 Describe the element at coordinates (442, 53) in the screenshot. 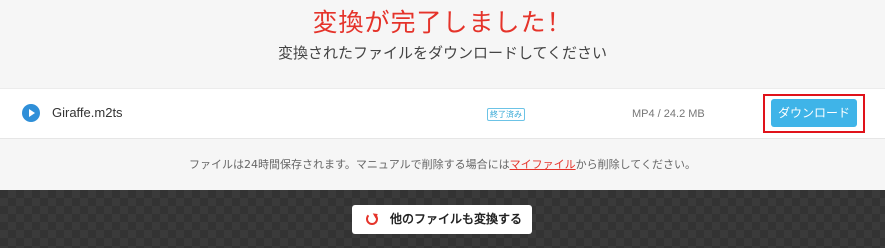

I see `page-subtitle: 変換されたファイルをダウンロードしてください` at that location.